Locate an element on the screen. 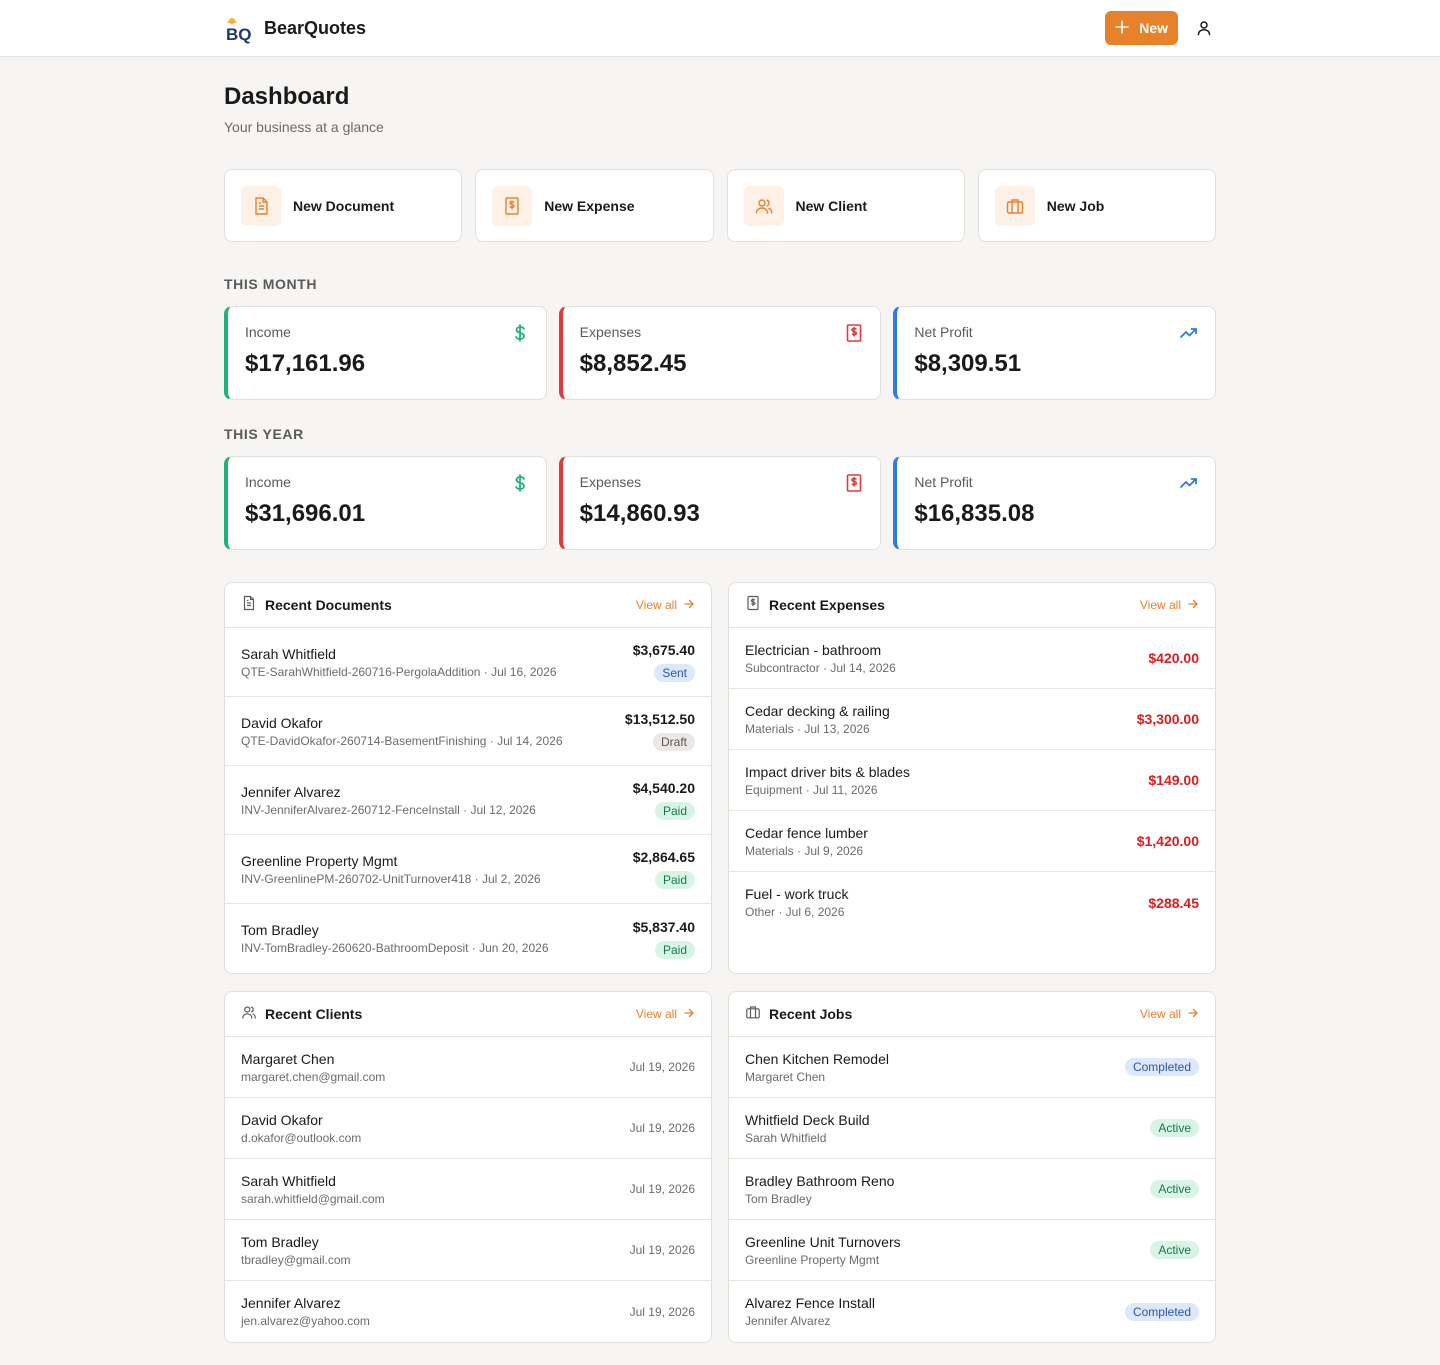  document-amount: $4,540.20 is located at coordinates (663, 788).